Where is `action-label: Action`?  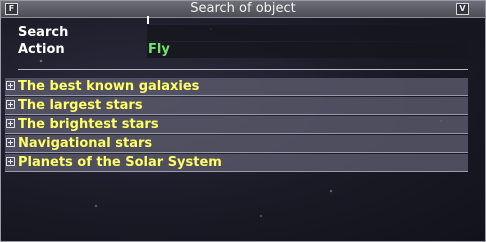
action-label: Action is located at coordinates (41, 49).